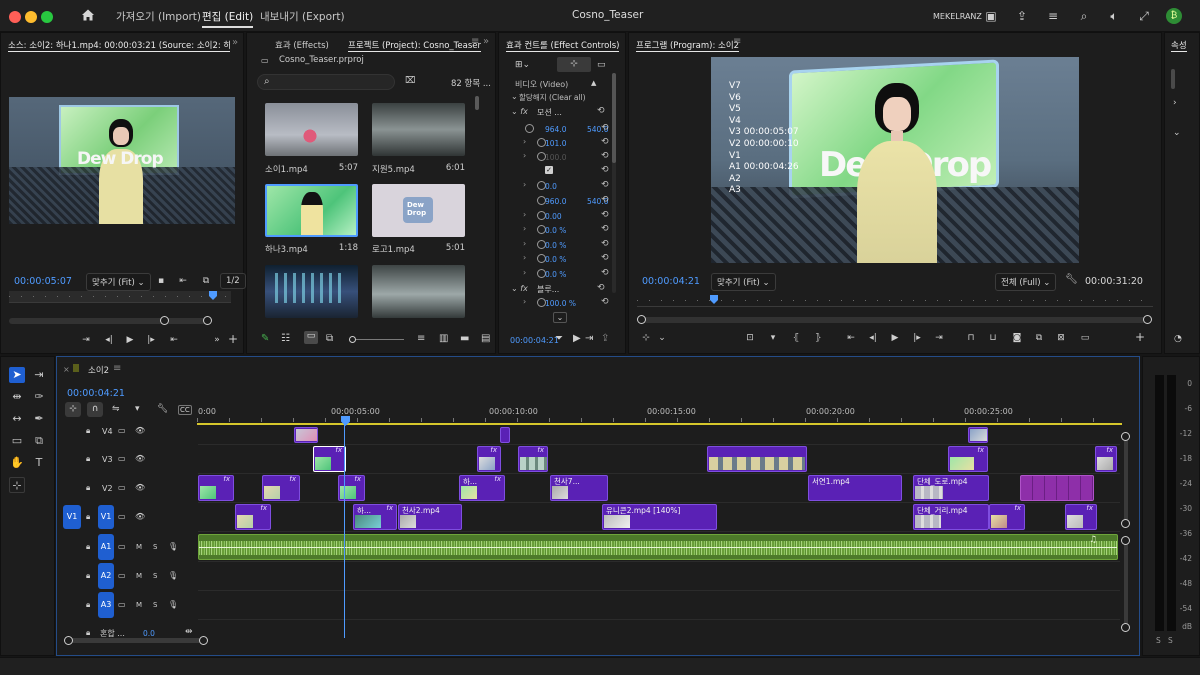 This screenshot has height=675, width=1200. I want to click on ec-crop-right-row: › 0.0 % ⟲, so click(559, 260).